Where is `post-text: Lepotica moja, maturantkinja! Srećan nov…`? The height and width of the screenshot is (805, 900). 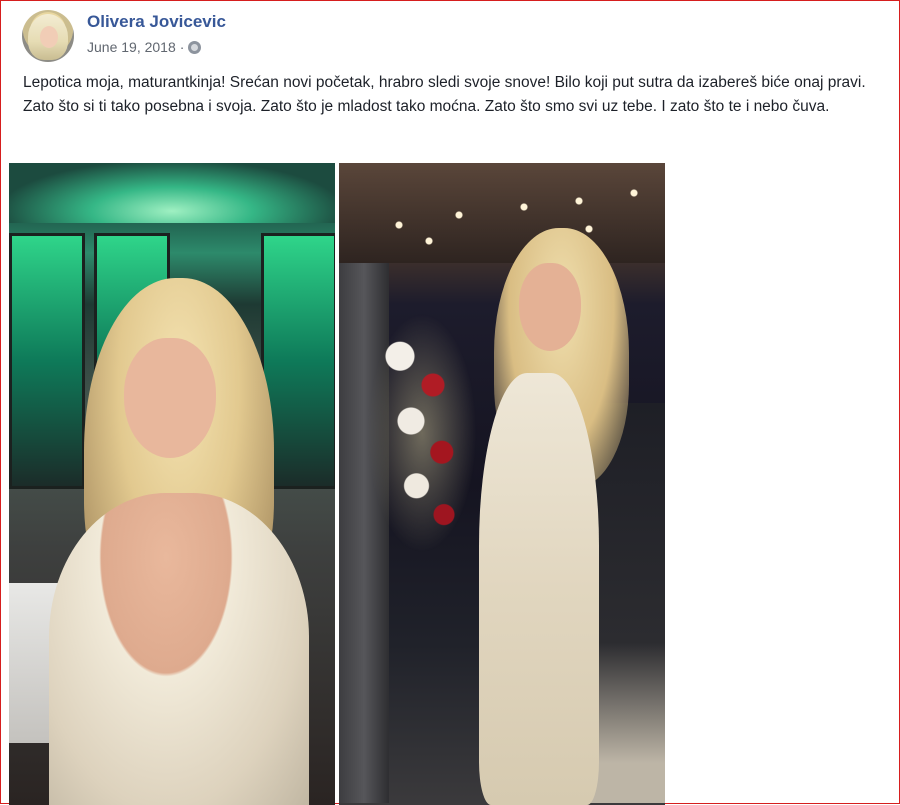
post-text: Lepotica moja, maturantkinja! Srećan nov… is located at coordinates (444, 94).